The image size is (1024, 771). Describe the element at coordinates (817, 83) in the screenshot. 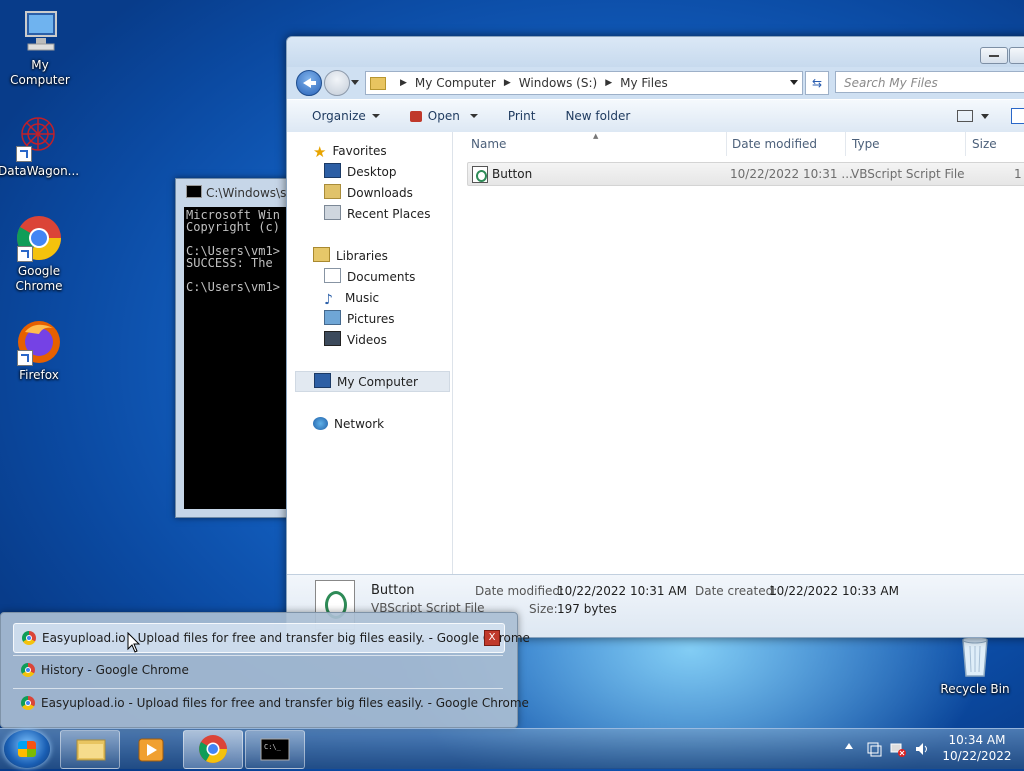

I see `refresh-button: ⇆` at that location.